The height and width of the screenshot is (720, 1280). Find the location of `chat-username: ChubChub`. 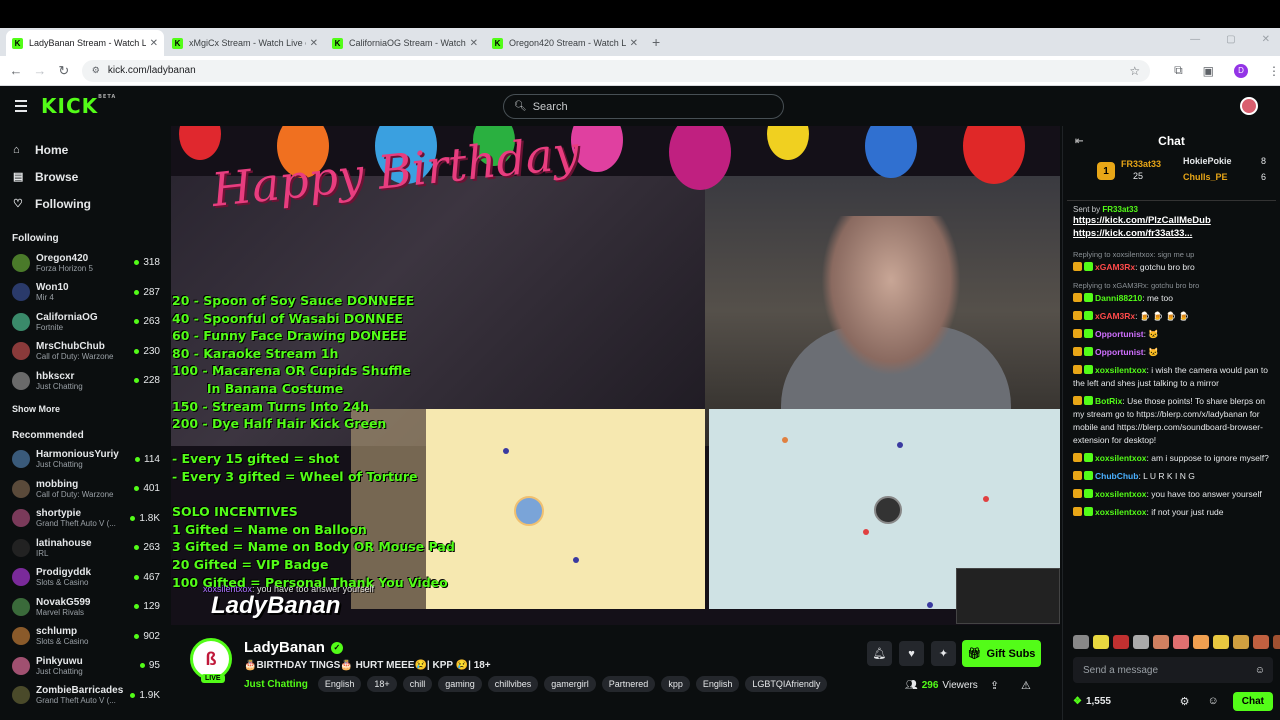

chat-username: ChubChub is located at coordinates (1116, 476).